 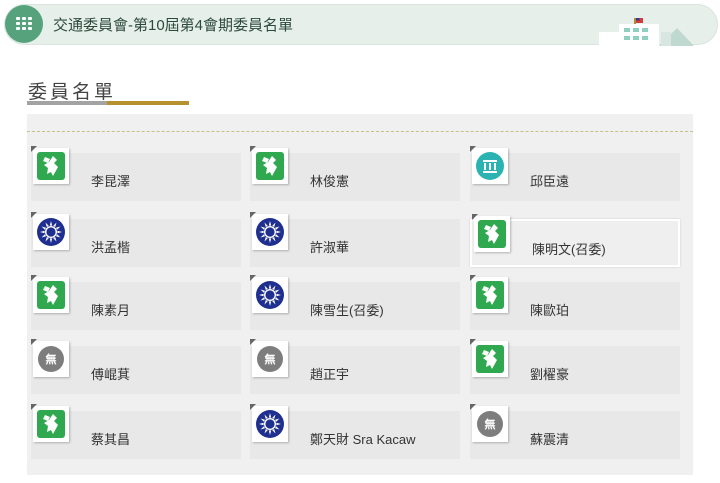 What do you see at coordinates (111, 439) in the screenshot?
I see `member-name: 蔡其昌` at bounding box center [111, 439].